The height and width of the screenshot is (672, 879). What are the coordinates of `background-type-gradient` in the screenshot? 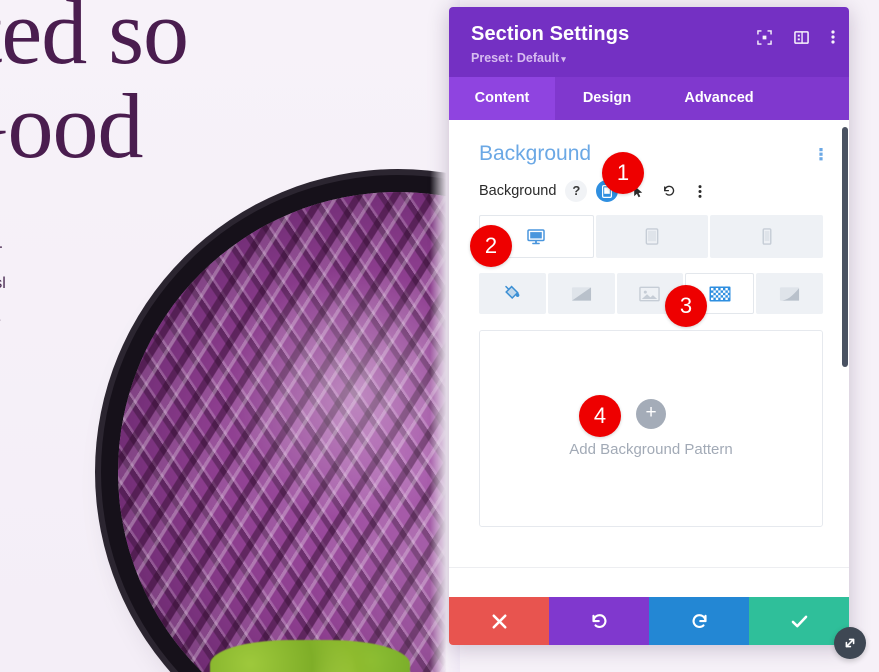 It's located at (581, 293).